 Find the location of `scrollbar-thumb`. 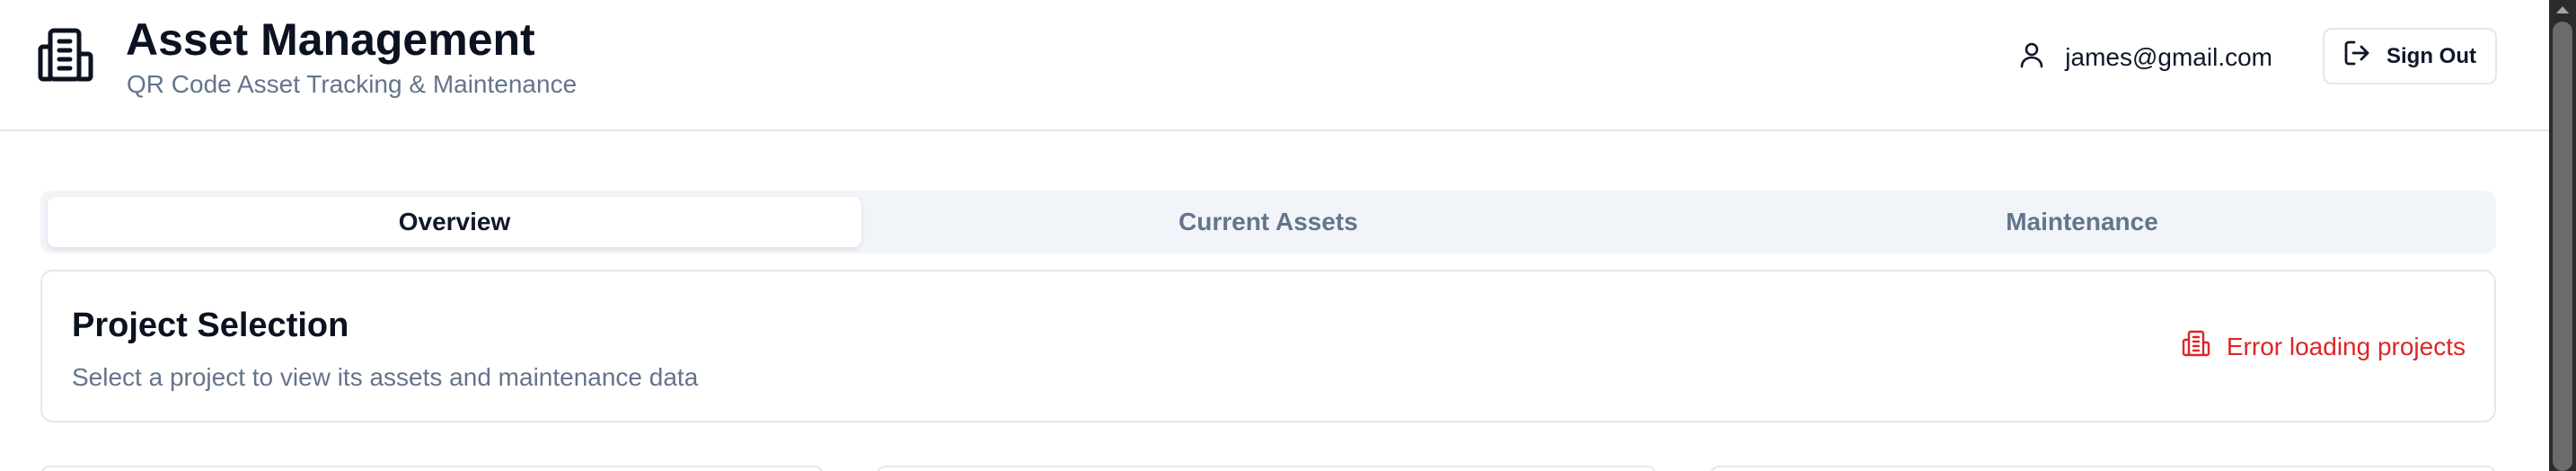

scrollbar-thumb is located at coordinates (2562, 246).